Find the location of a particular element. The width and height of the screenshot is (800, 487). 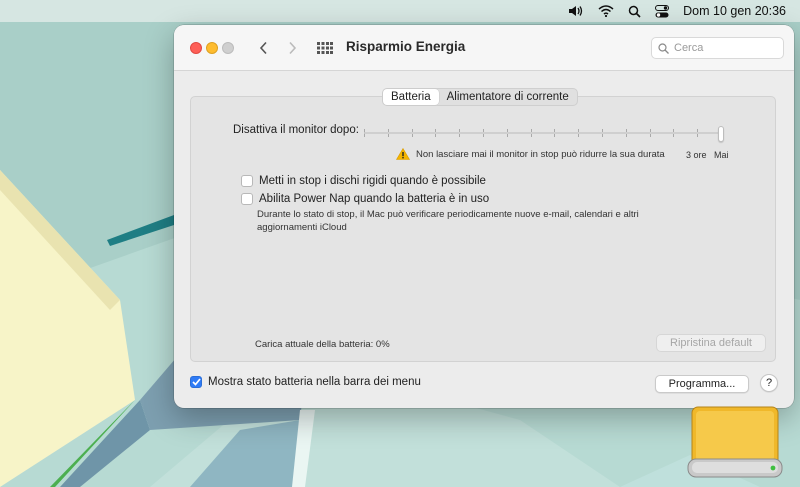

search-field is located at coordinates (717, 48).